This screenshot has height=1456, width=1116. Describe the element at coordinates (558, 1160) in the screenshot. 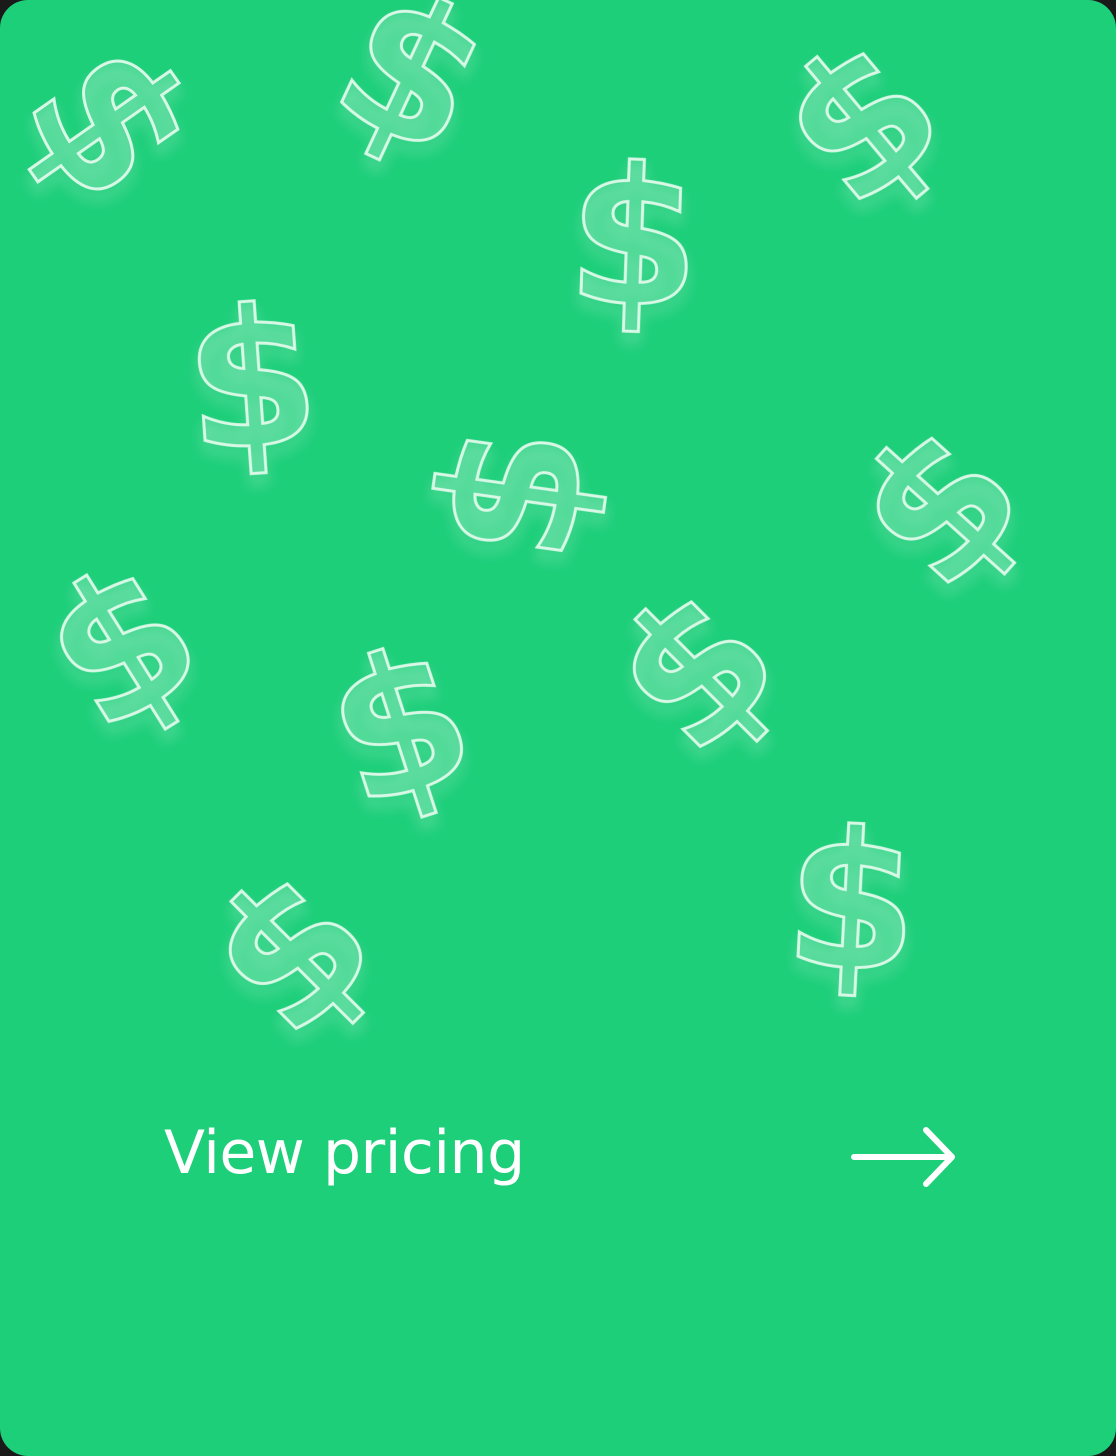

I see `view-pricing-link: View pricing` at that location.